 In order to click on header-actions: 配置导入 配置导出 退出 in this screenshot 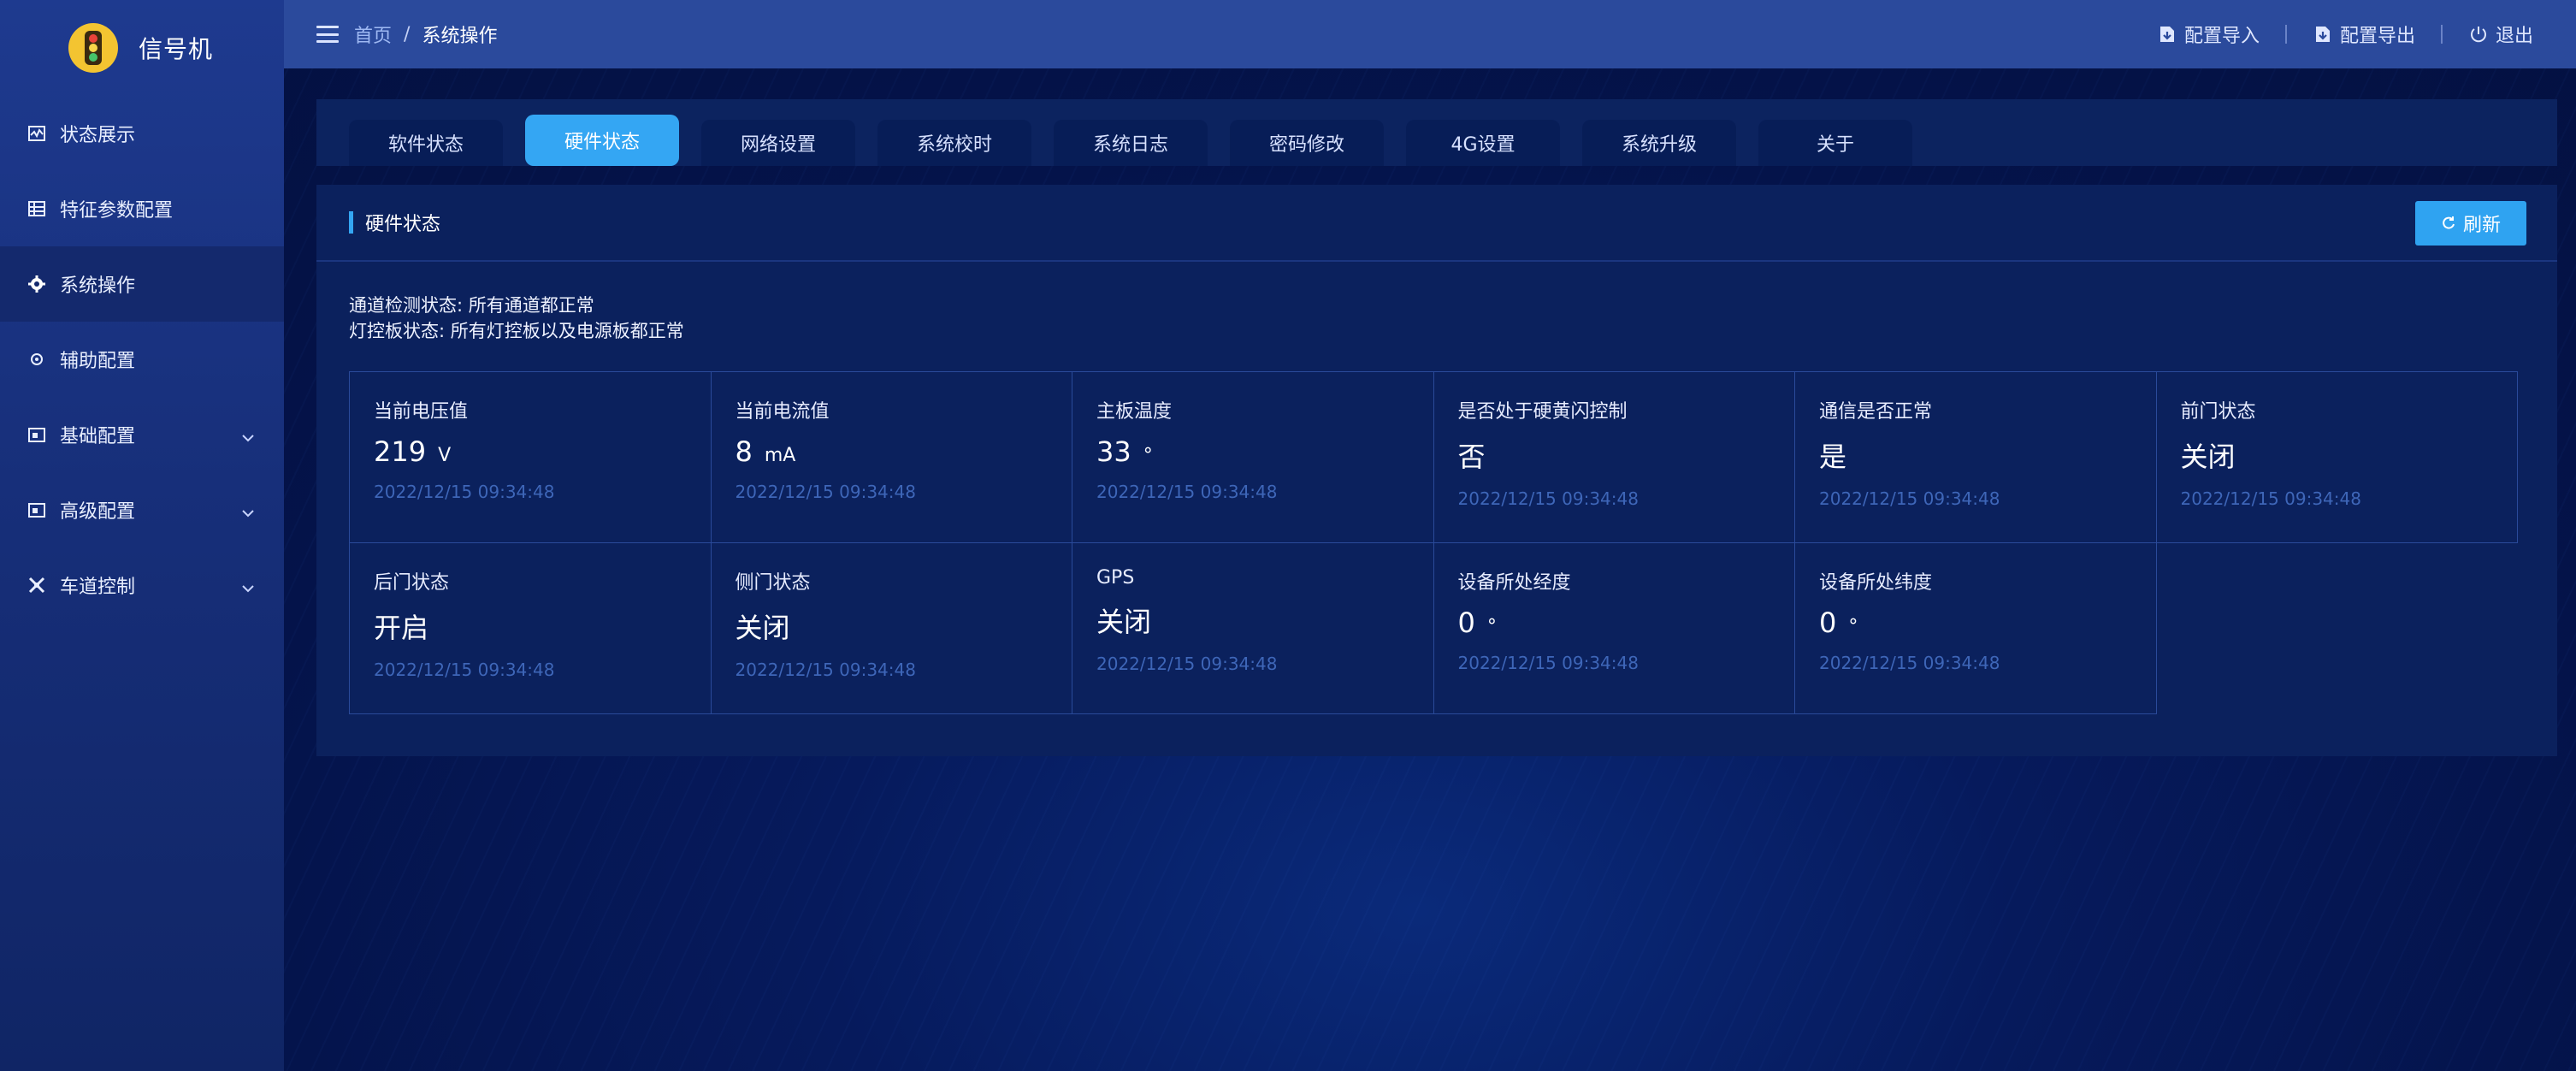, I will do `click(2345, 34)`.